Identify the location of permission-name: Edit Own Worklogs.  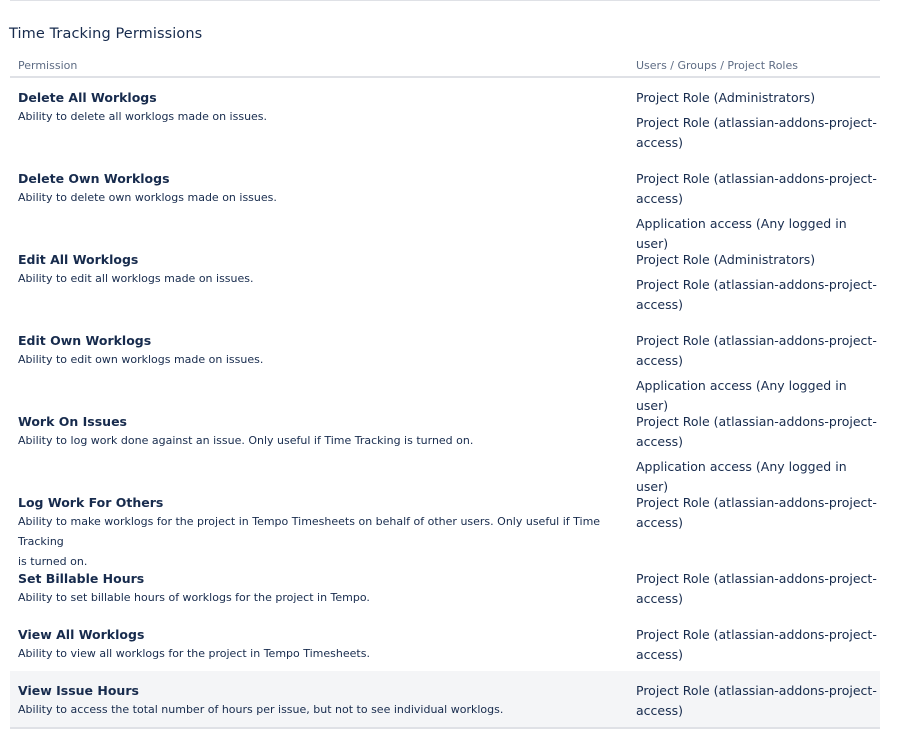
(85, 340).